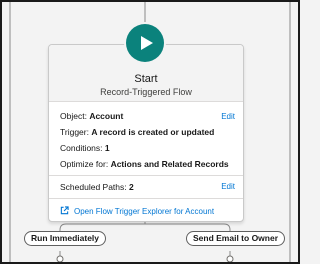 The width and height of the screenshot is (320, 264). I want to click on scheduled-paths-row: Scheduled Paths: 2, so click(97, 187).